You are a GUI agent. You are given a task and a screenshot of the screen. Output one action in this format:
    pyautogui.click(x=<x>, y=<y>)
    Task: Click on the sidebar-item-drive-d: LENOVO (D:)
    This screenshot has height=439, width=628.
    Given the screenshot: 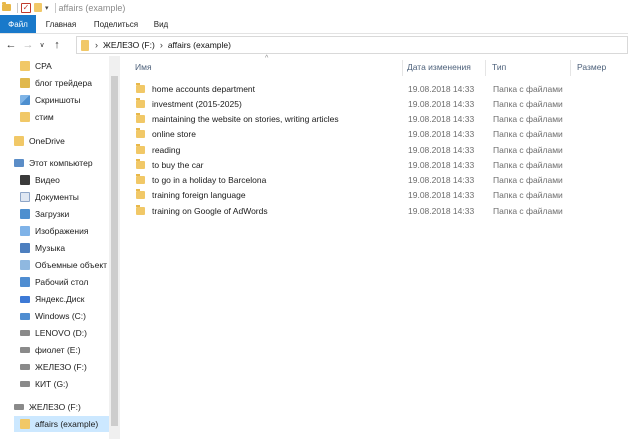 What is the action you would take?
    pyautogui.click(x=53, y=333)
    